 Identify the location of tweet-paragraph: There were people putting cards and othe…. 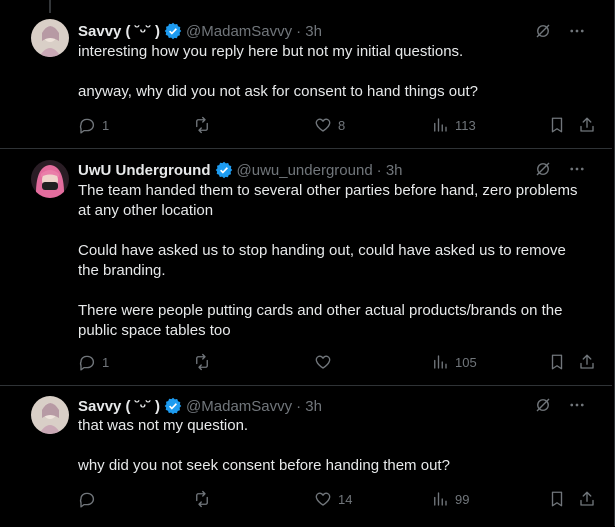
(320, 320).